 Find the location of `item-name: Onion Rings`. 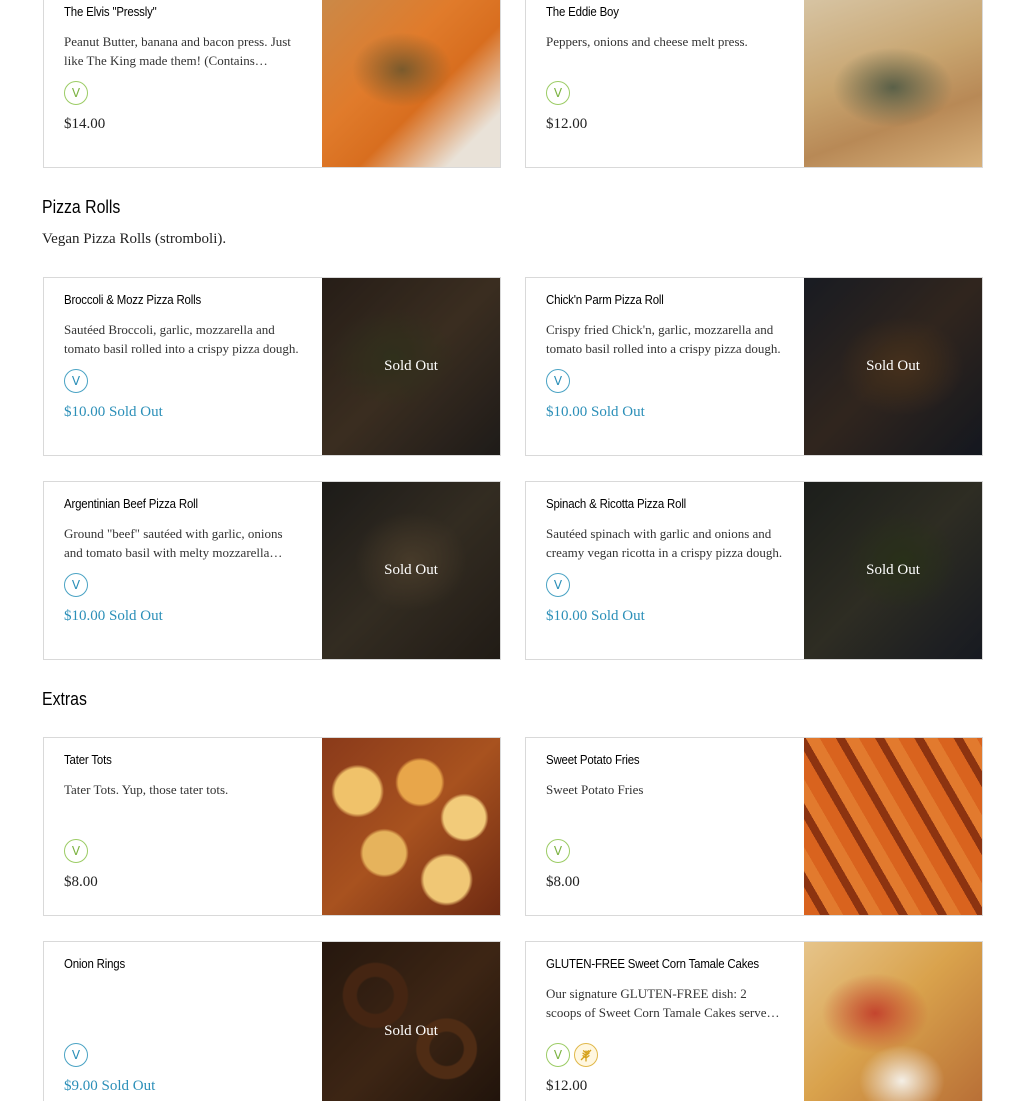

item-name: Onion Rings is located at coordinates (95, 963).